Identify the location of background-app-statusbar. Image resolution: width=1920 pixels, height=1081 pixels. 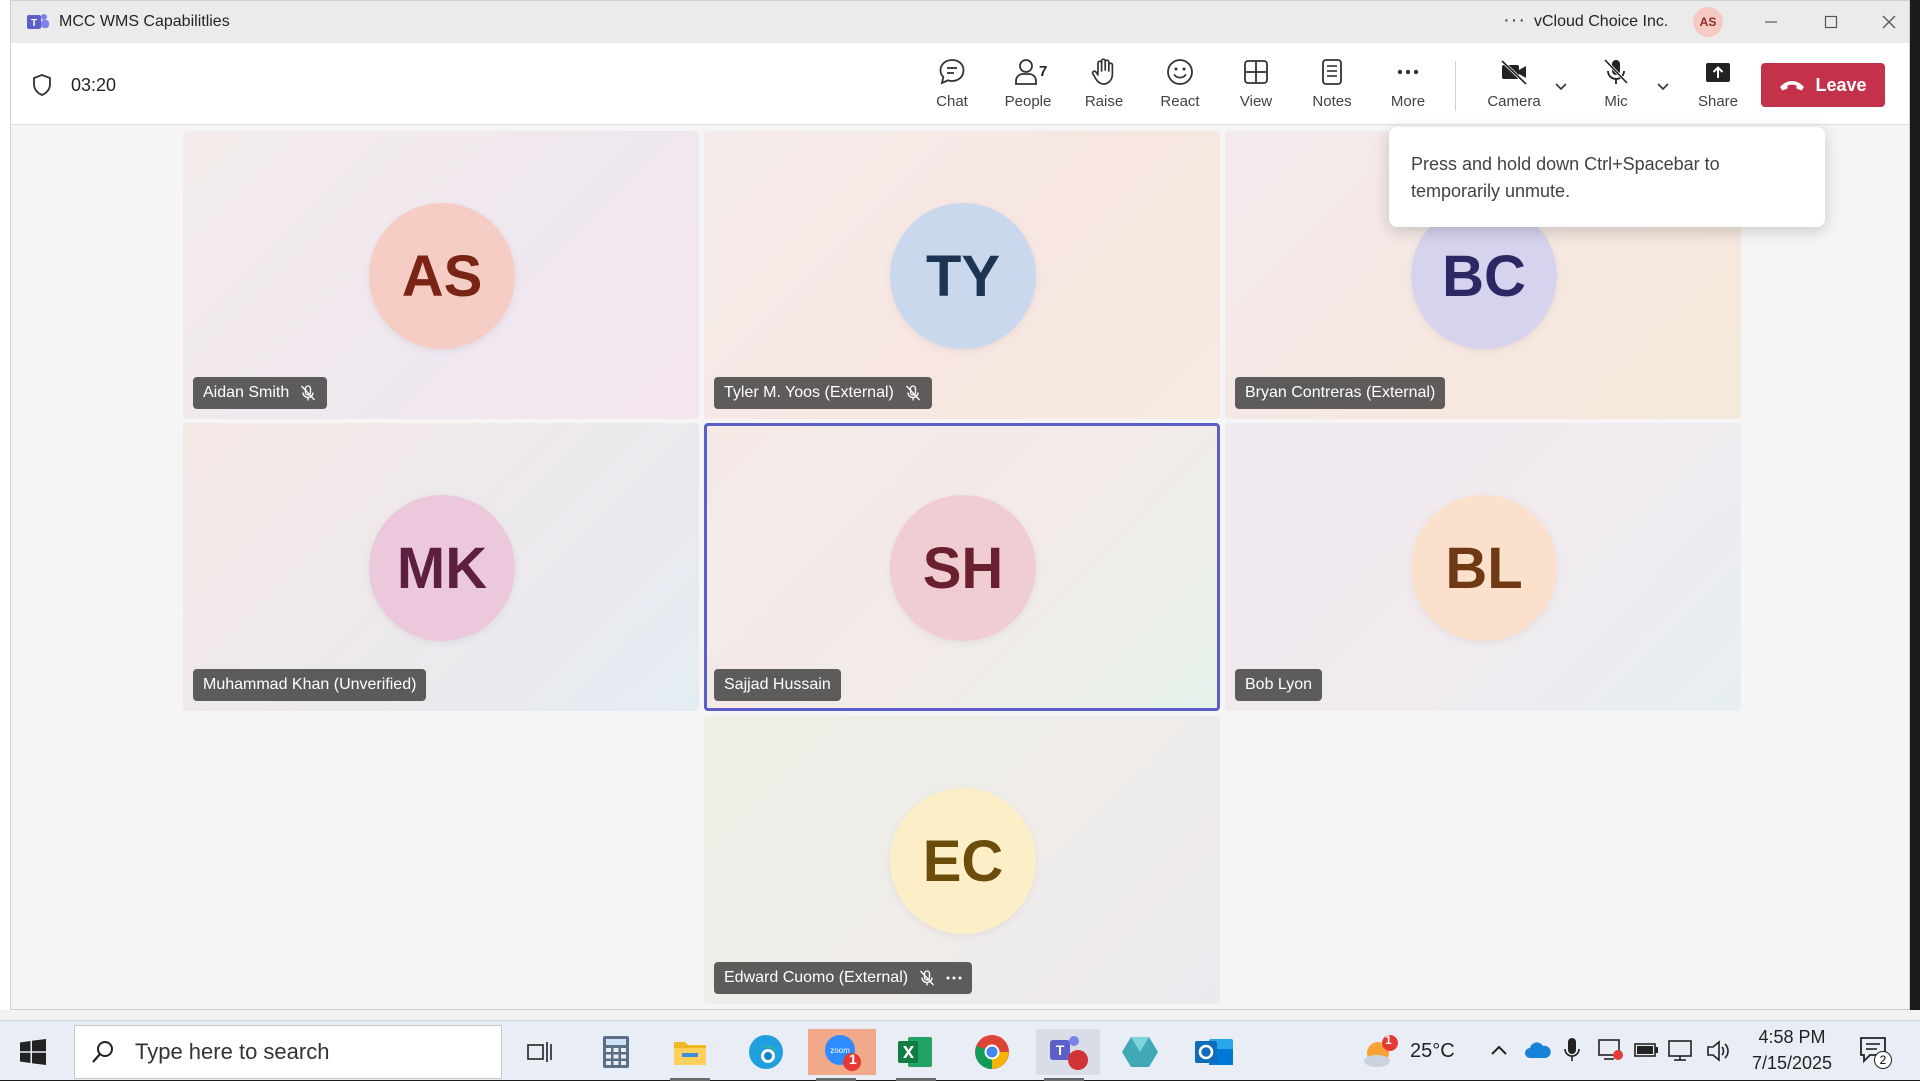
(960, 1015).